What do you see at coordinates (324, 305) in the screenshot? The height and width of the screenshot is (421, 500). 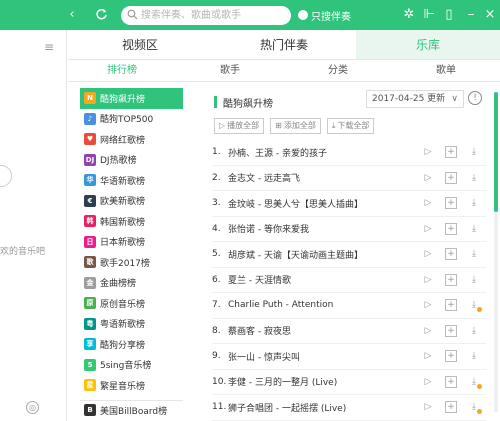 I see `song-title: Charlie Puth - Attention` at bounding box center [324, 305].